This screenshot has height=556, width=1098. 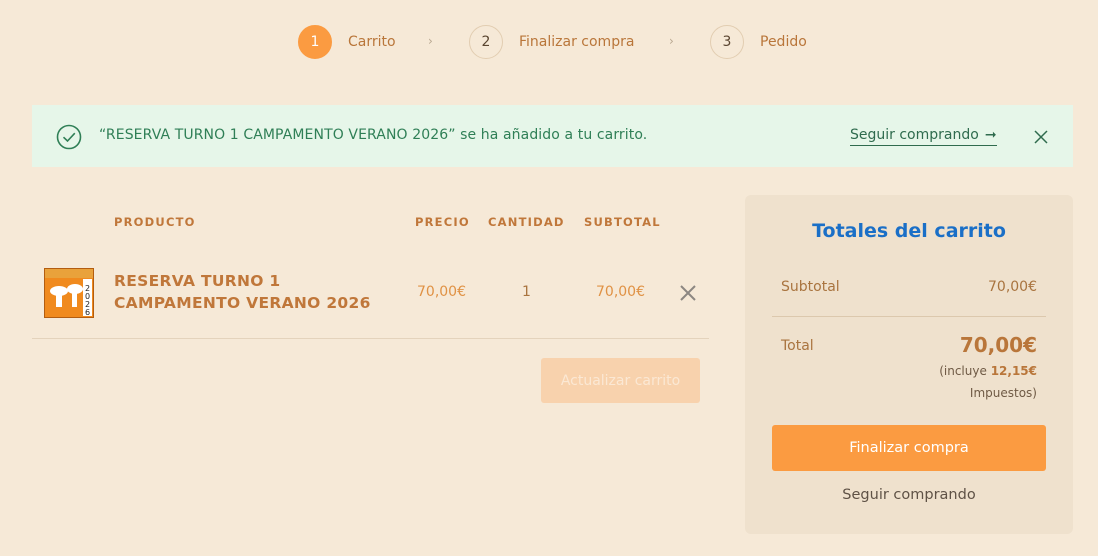 What do you see at coordinates (998, 345) in the screenshot?
I see `total-value: 70,00€` at bounding box center [998, 345].